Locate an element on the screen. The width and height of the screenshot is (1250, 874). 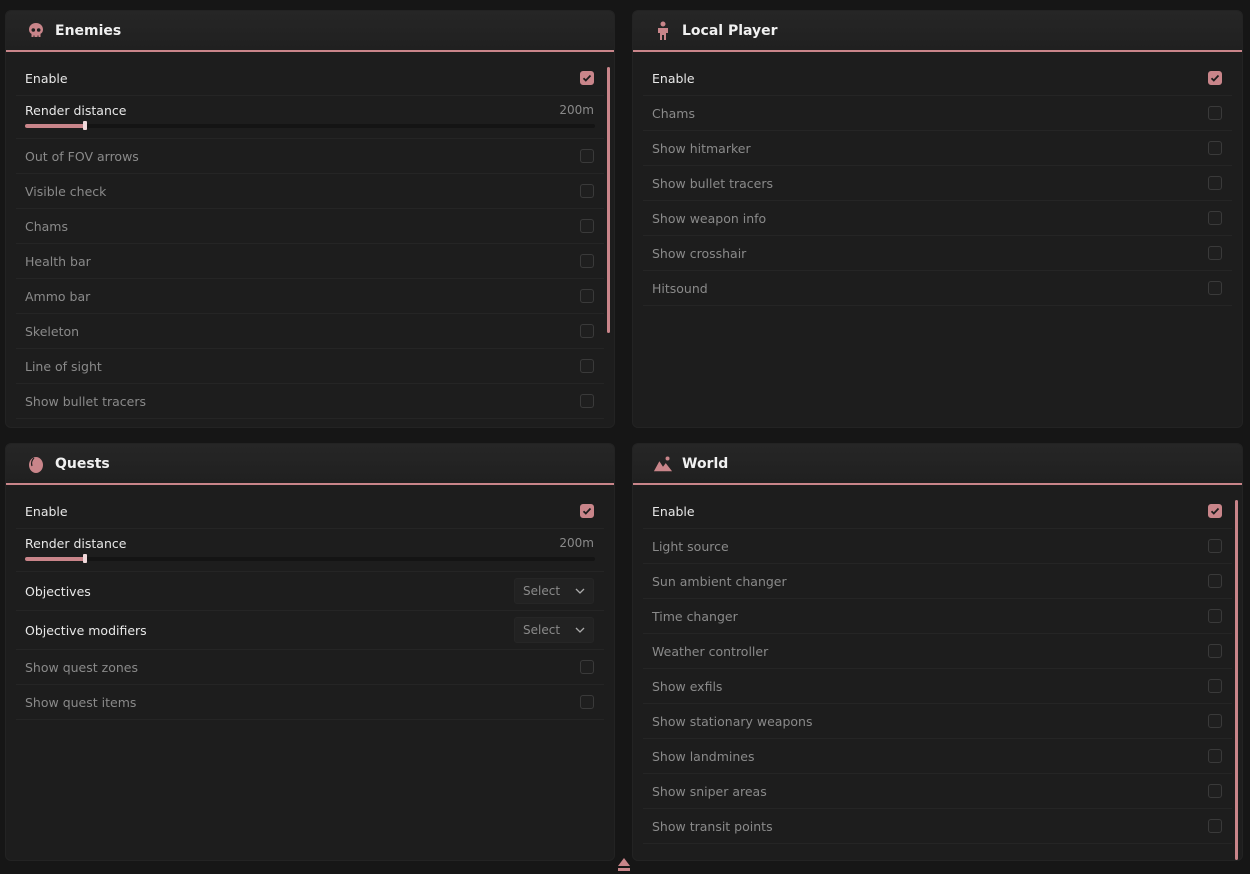
list-item: Time changer is located at coordinates (937, 616).